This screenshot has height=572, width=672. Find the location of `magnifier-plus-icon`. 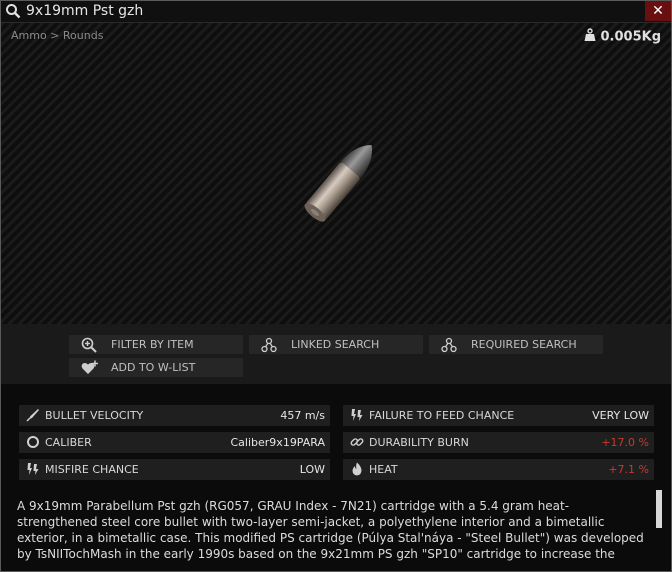

magnifier-plus-icon is located at coordinates (89, 345).